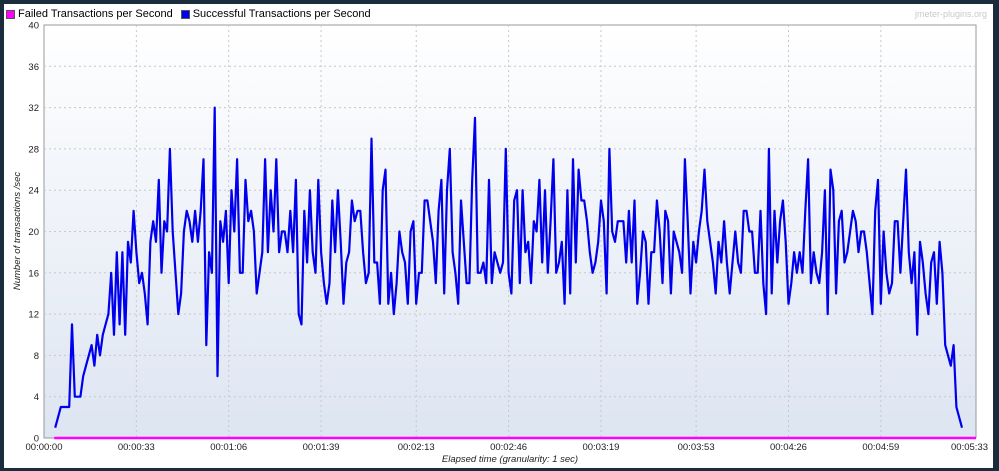 The width and height of the screenshot is (999, 471). Describe the element at coordinates (36, 356) in the screenshot. I see `y-tick-label: 8` at that location.